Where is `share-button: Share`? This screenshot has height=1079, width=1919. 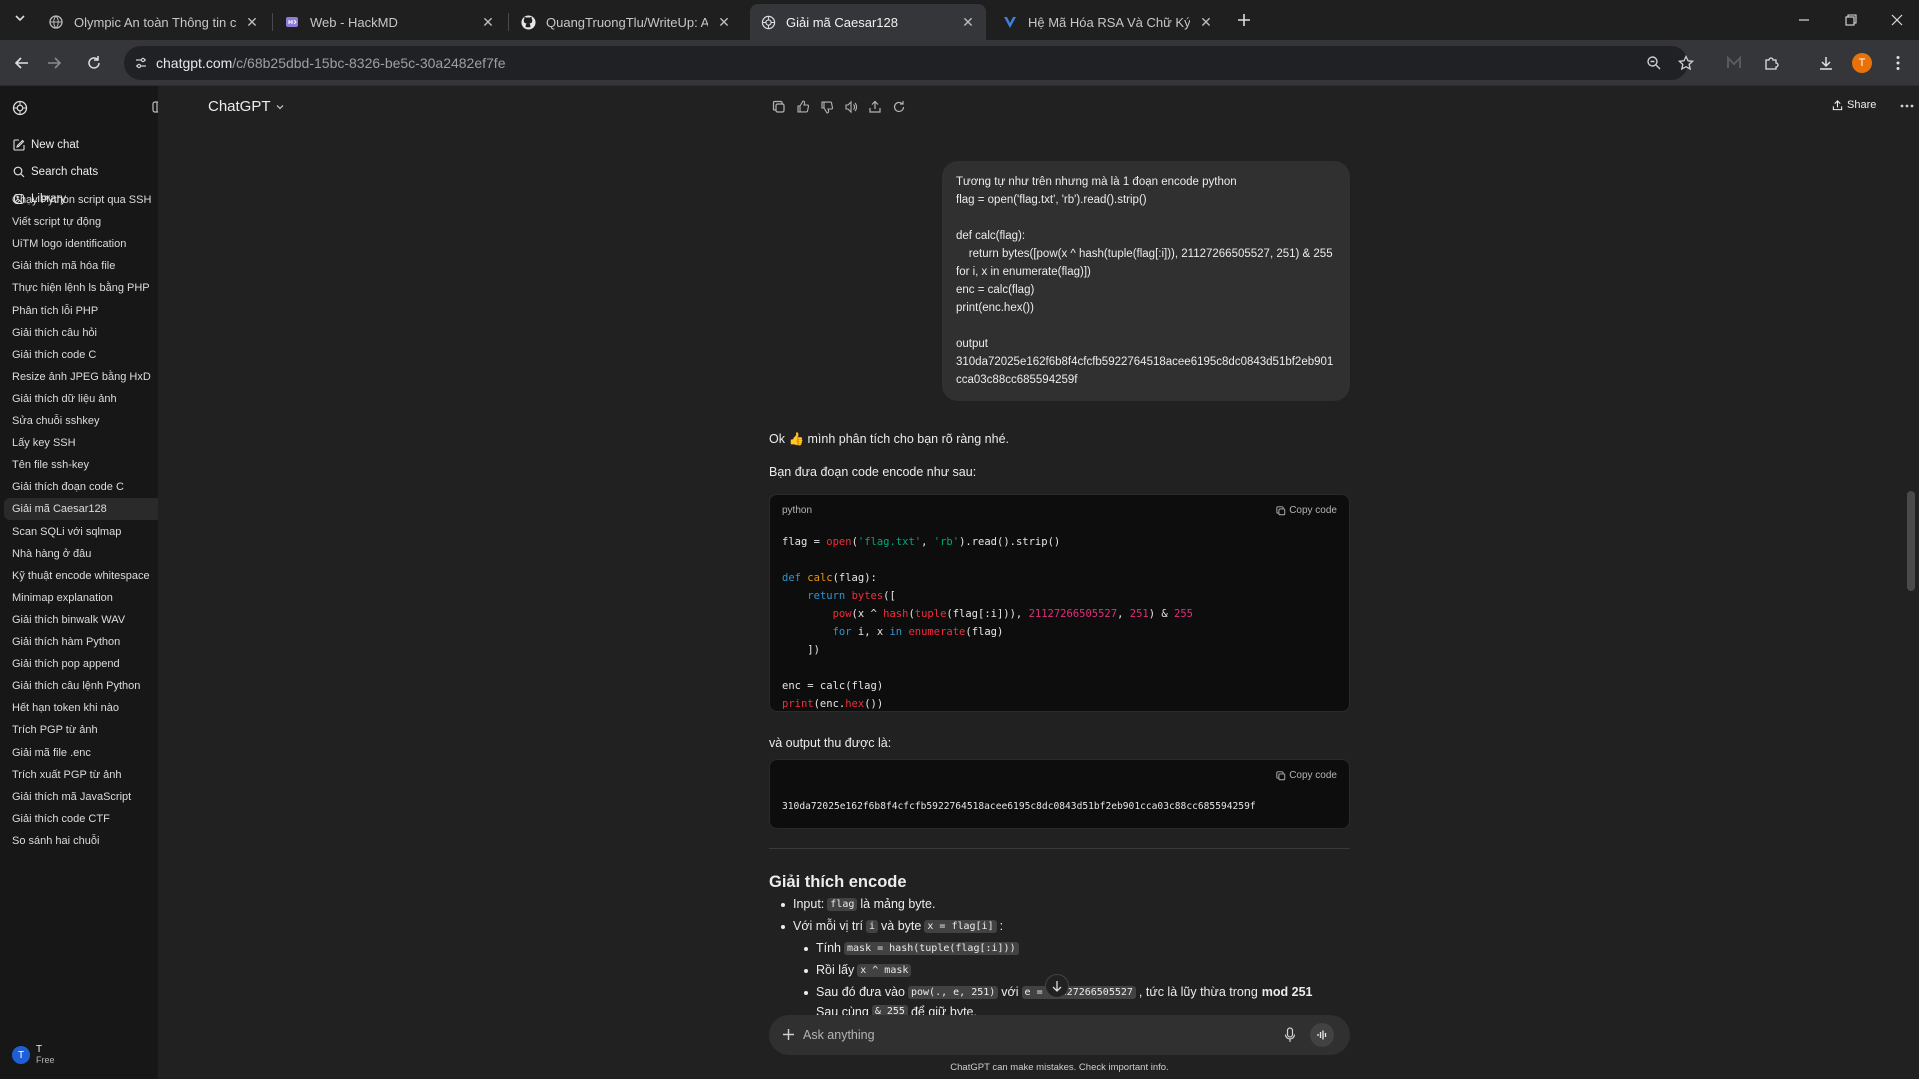
share-button: Share is located at coordinates (1854, 105).